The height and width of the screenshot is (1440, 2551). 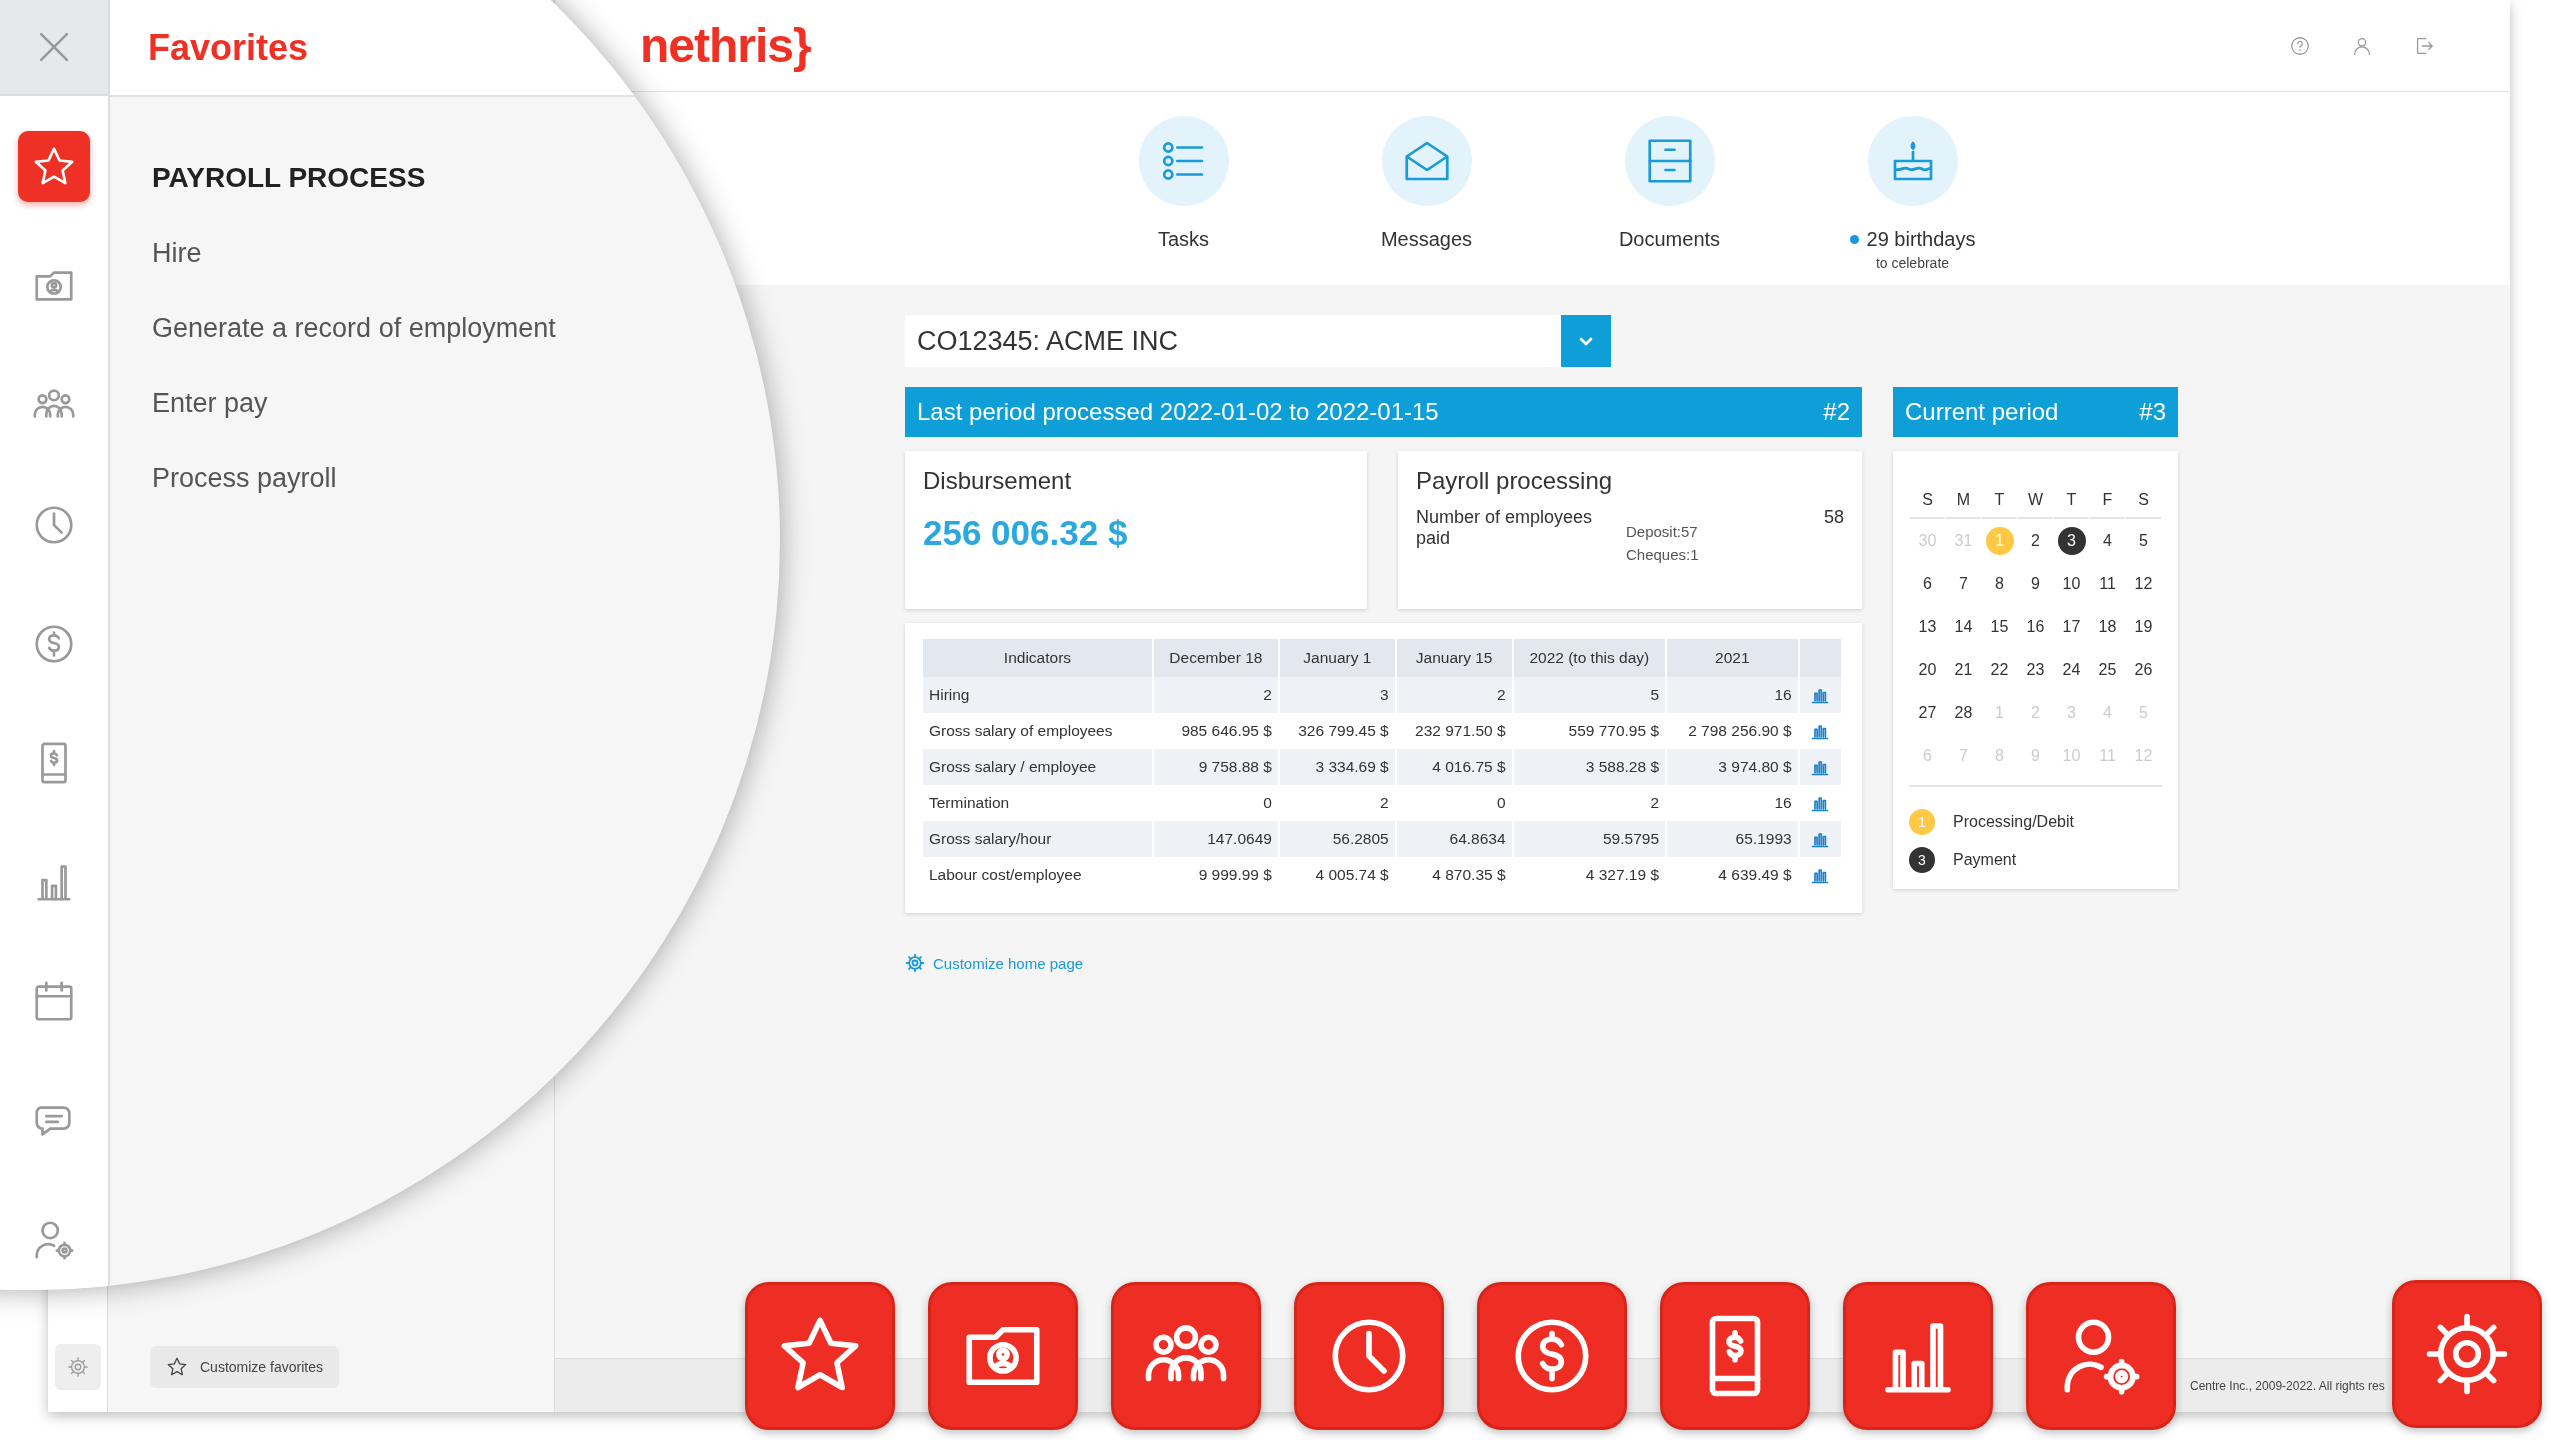 I want to click on calendar-day: 14, so click(x=1963, y=626).